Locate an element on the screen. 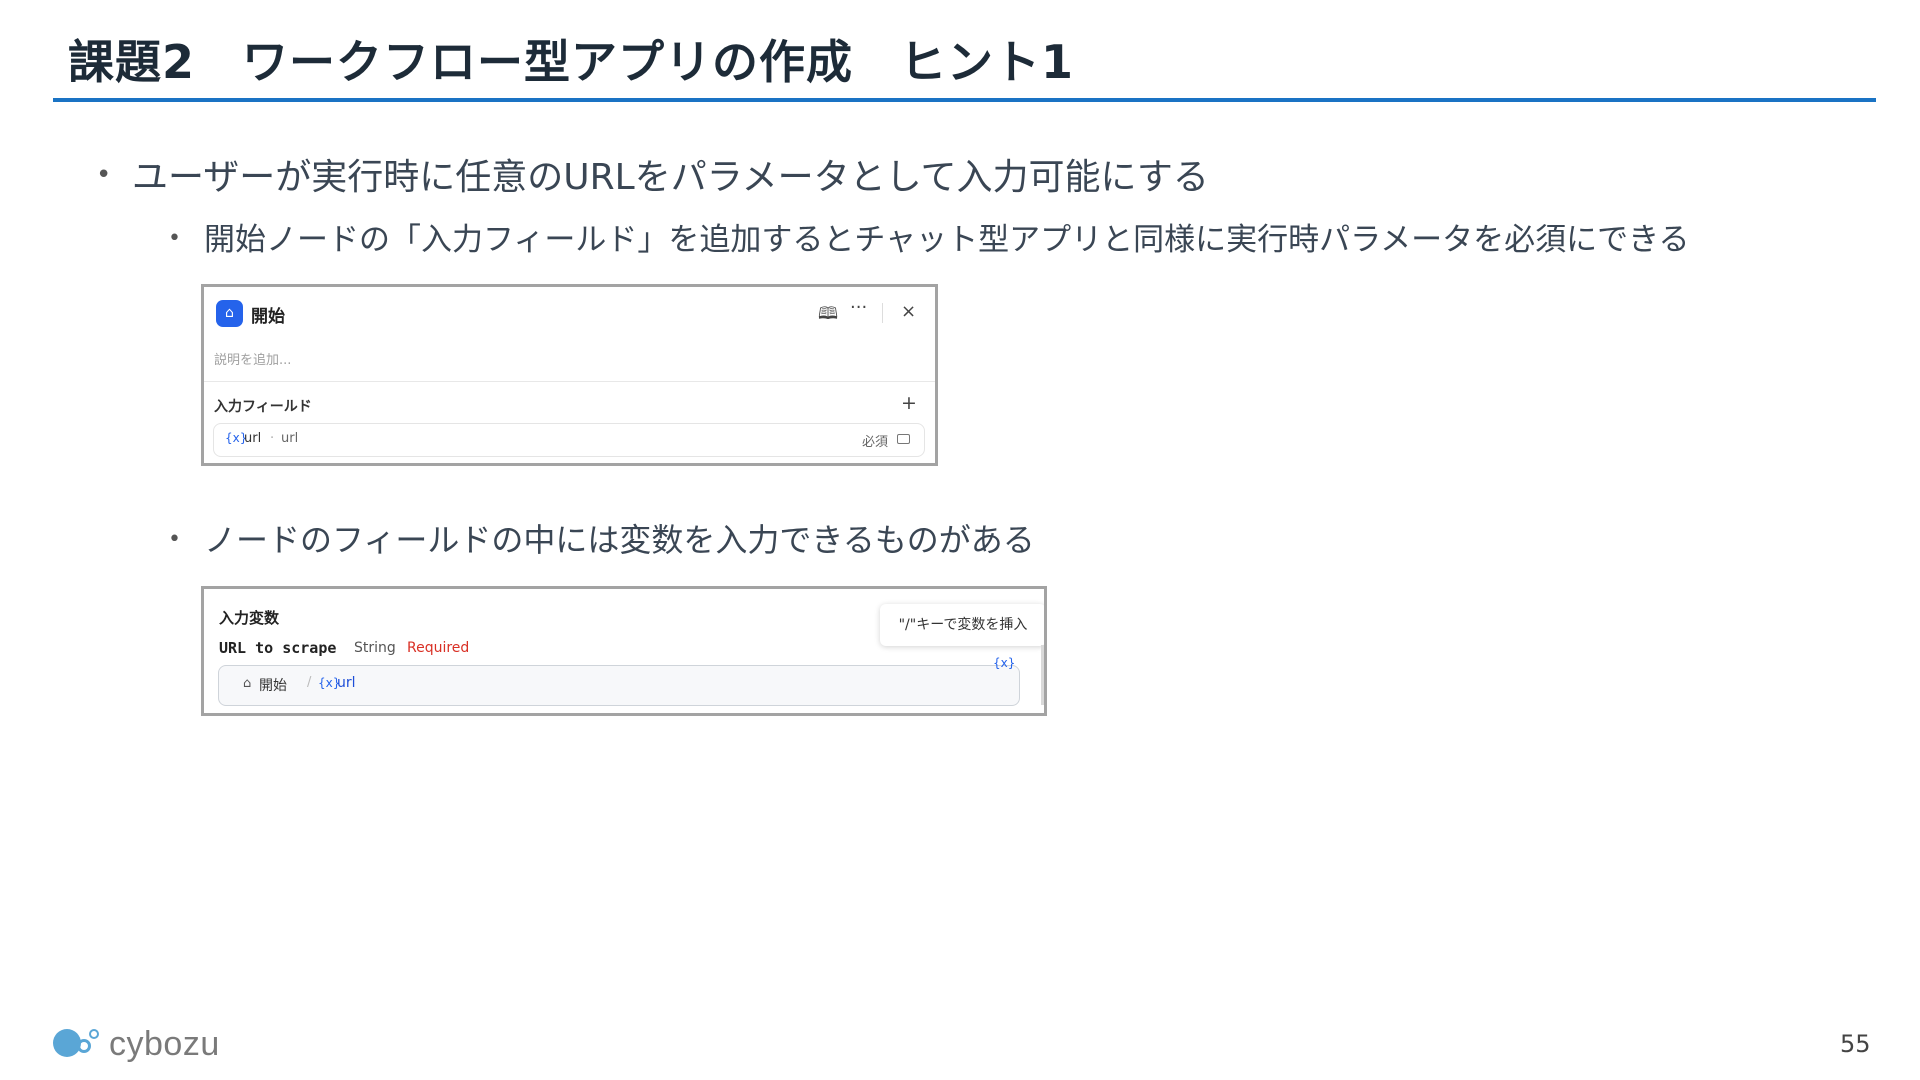  section-divider is located at coordinates (569, 381).